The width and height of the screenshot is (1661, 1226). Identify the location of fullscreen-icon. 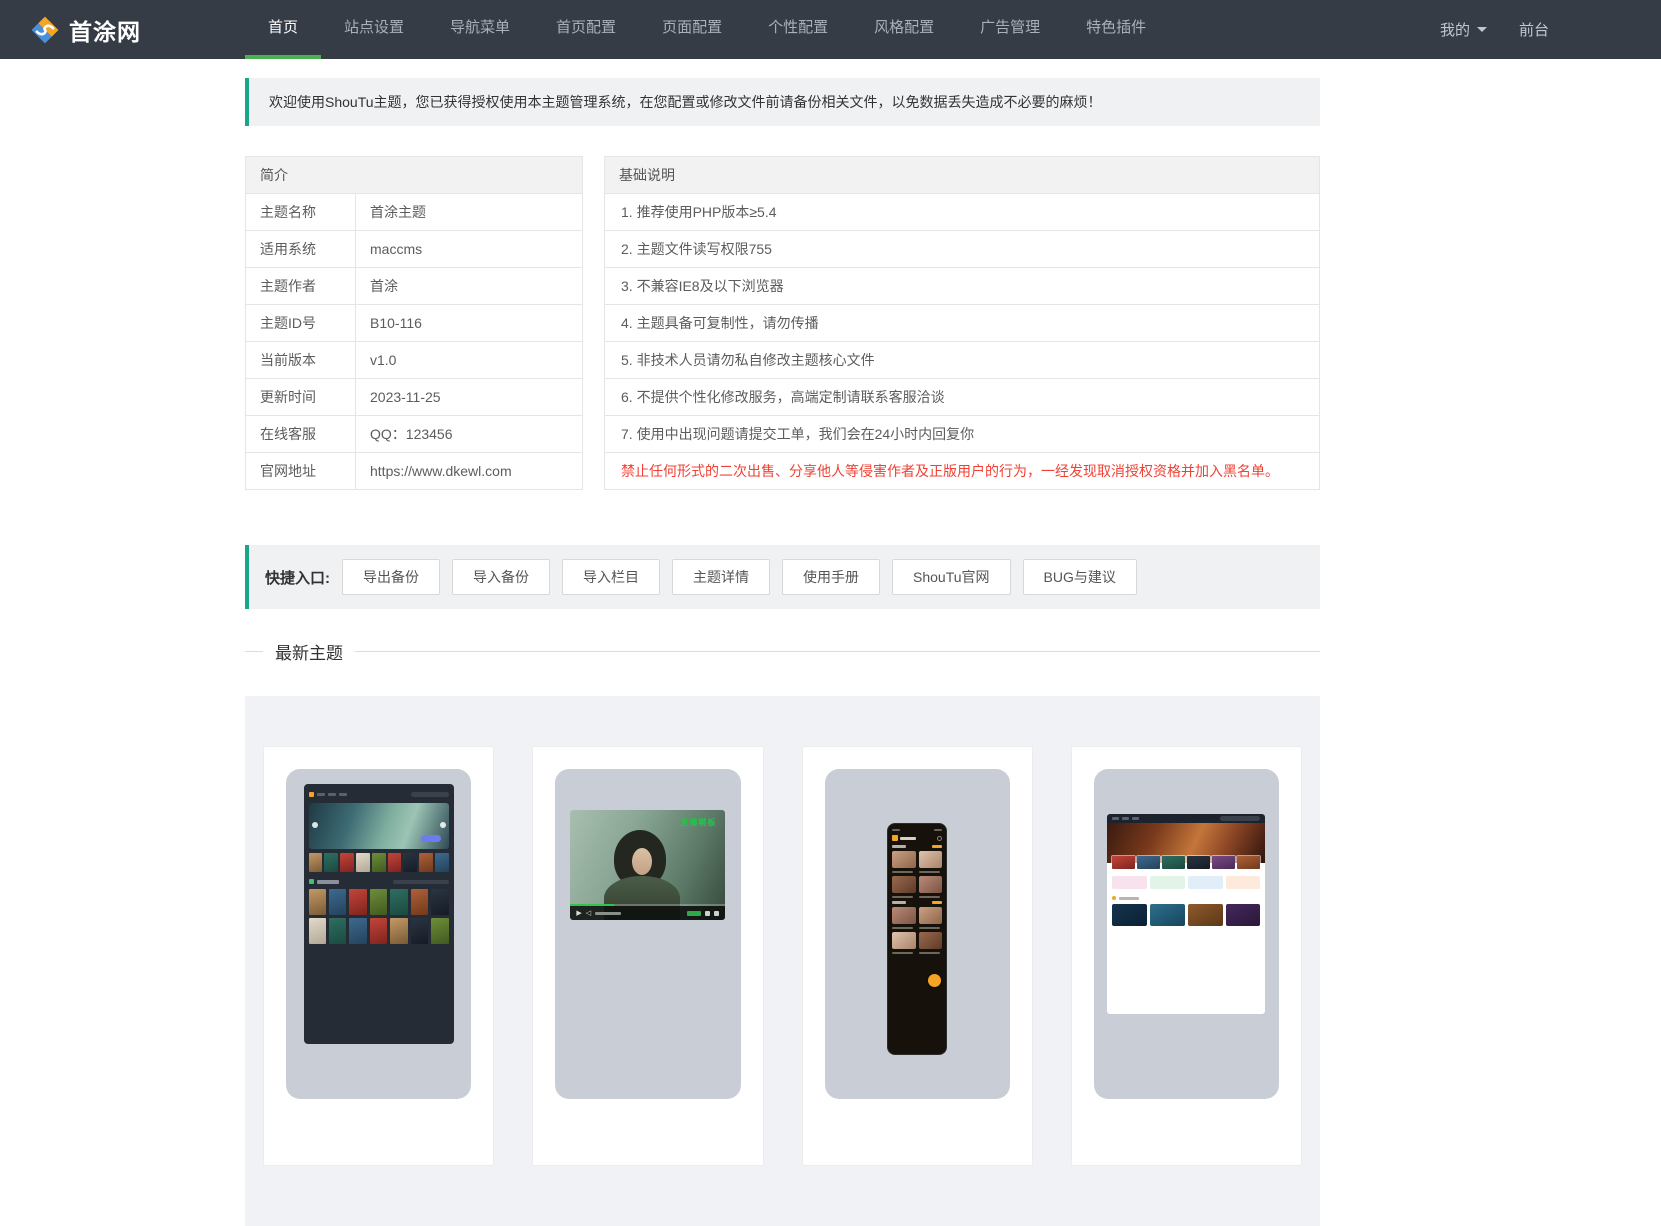
(717, 913).